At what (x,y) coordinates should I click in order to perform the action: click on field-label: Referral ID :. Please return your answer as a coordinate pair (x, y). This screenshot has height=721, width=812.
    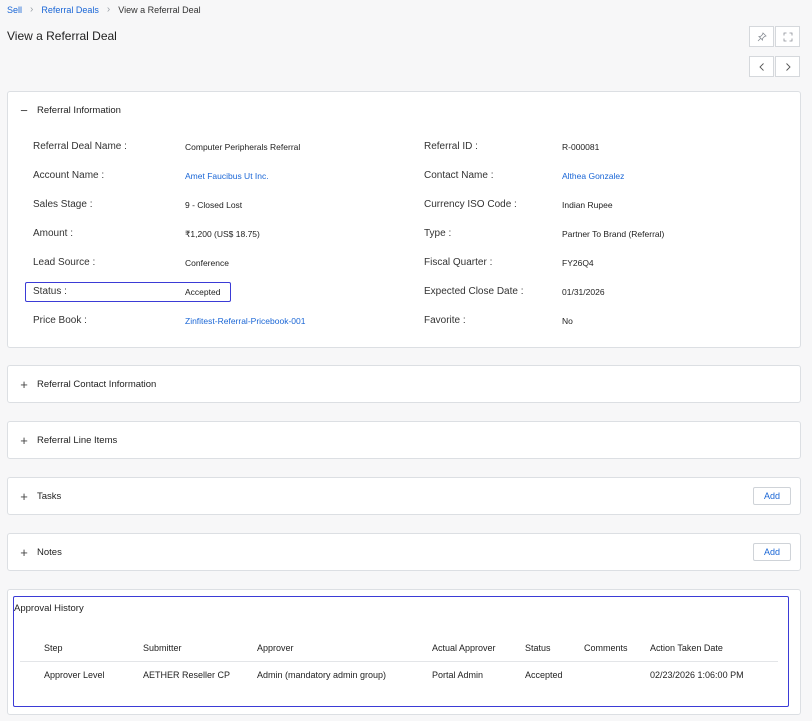
    Looking at the image, I should click on (451, 146).